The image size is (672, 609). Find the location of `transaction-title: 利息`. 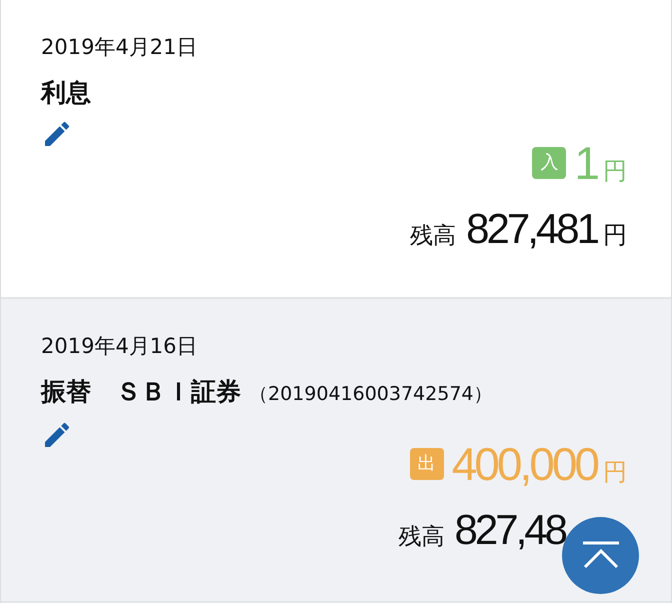

transaction-title: 利息 is located at coordinates (66, 93).